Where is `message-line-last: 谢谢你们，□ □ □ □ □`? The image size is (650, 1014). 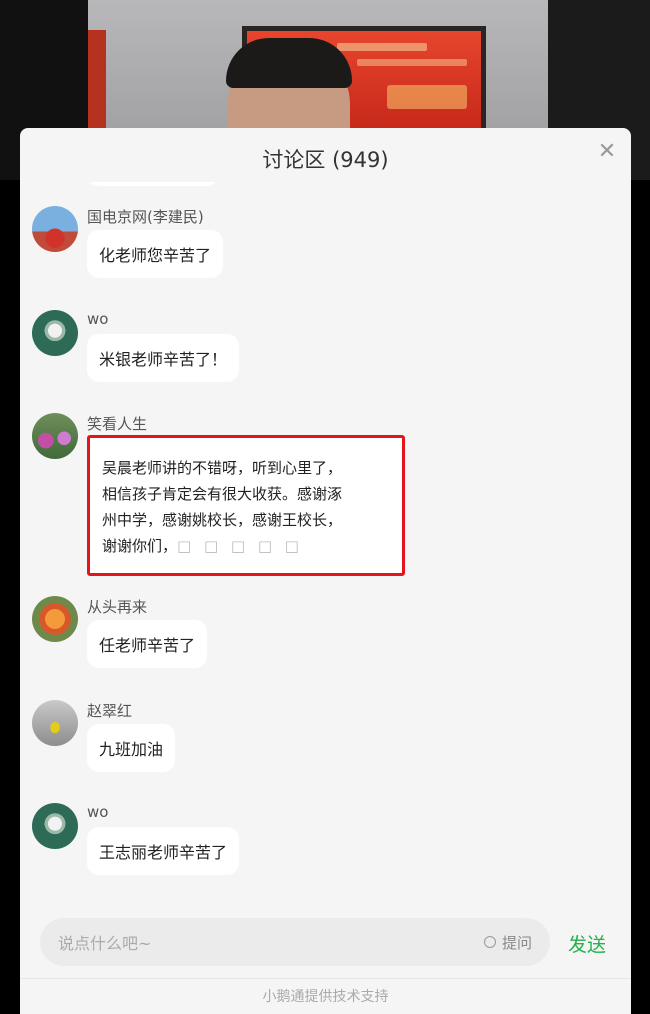
message-line-last: 谢谢你们，□ □ □ □ □ is located at coordinates (202, 546).